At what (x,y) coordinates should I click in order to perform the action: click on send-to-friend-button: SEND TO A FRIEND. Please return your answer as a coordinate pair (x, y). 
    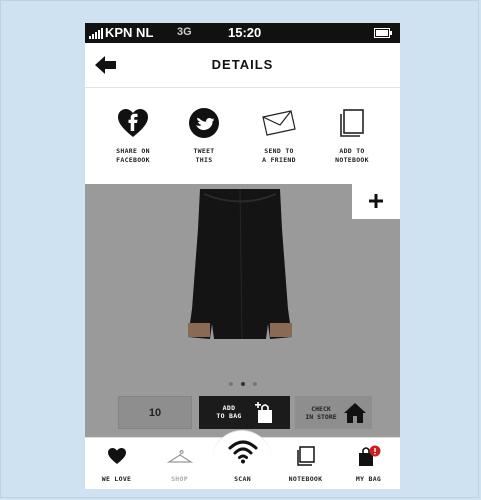
    Looking at the image, I should click on (279, 135).